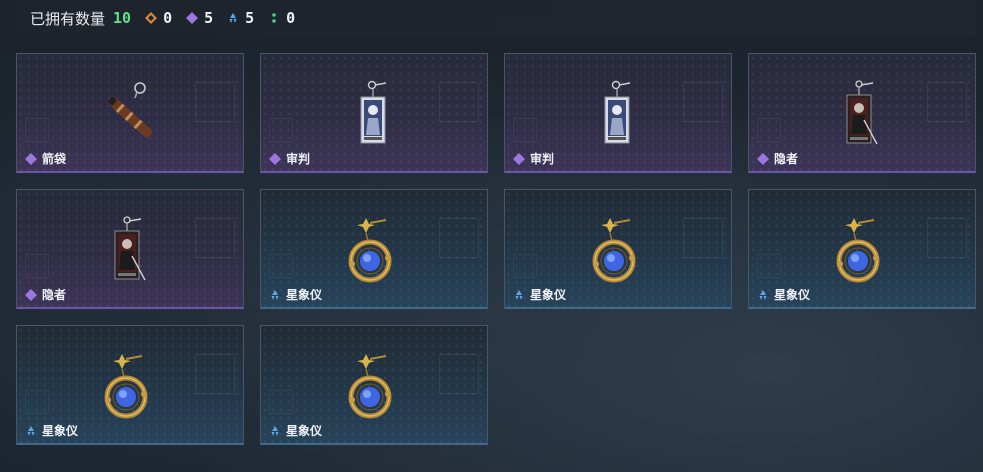 The image size is (983, 472). I want to click on green-dots-icon, so click(274, 18).